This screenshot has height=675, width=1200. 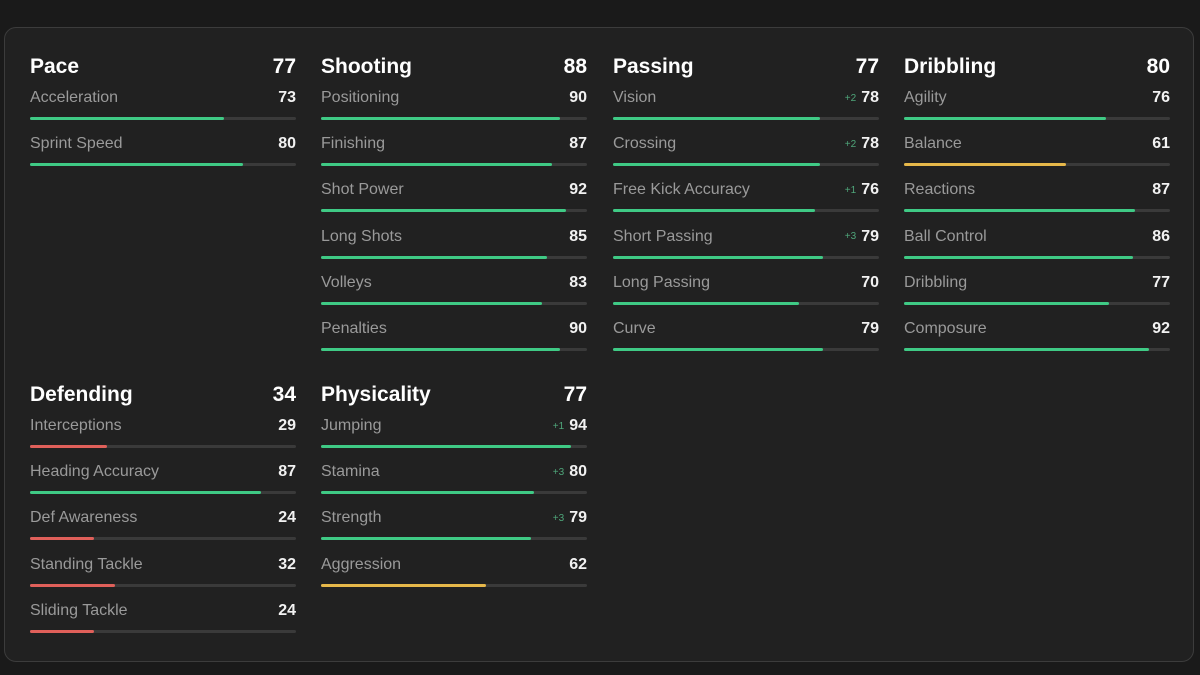 What do you see at coordinates (76, 144) in the screenshot?
I see `stat-name: Sprint Speed` at bounding box center [76, 144].